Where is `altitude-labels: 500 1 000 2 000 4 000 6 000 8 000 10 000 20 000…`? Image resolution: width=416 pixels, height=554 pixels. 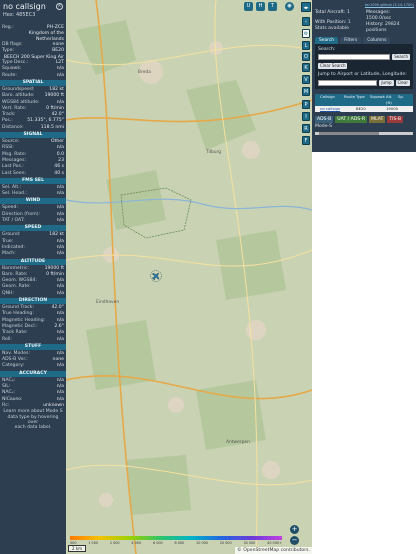 altitude-labels: 500 1 000 2 000 4 000 6 000 8 000 10 000 20 000… is located at coordinates (176, 543).